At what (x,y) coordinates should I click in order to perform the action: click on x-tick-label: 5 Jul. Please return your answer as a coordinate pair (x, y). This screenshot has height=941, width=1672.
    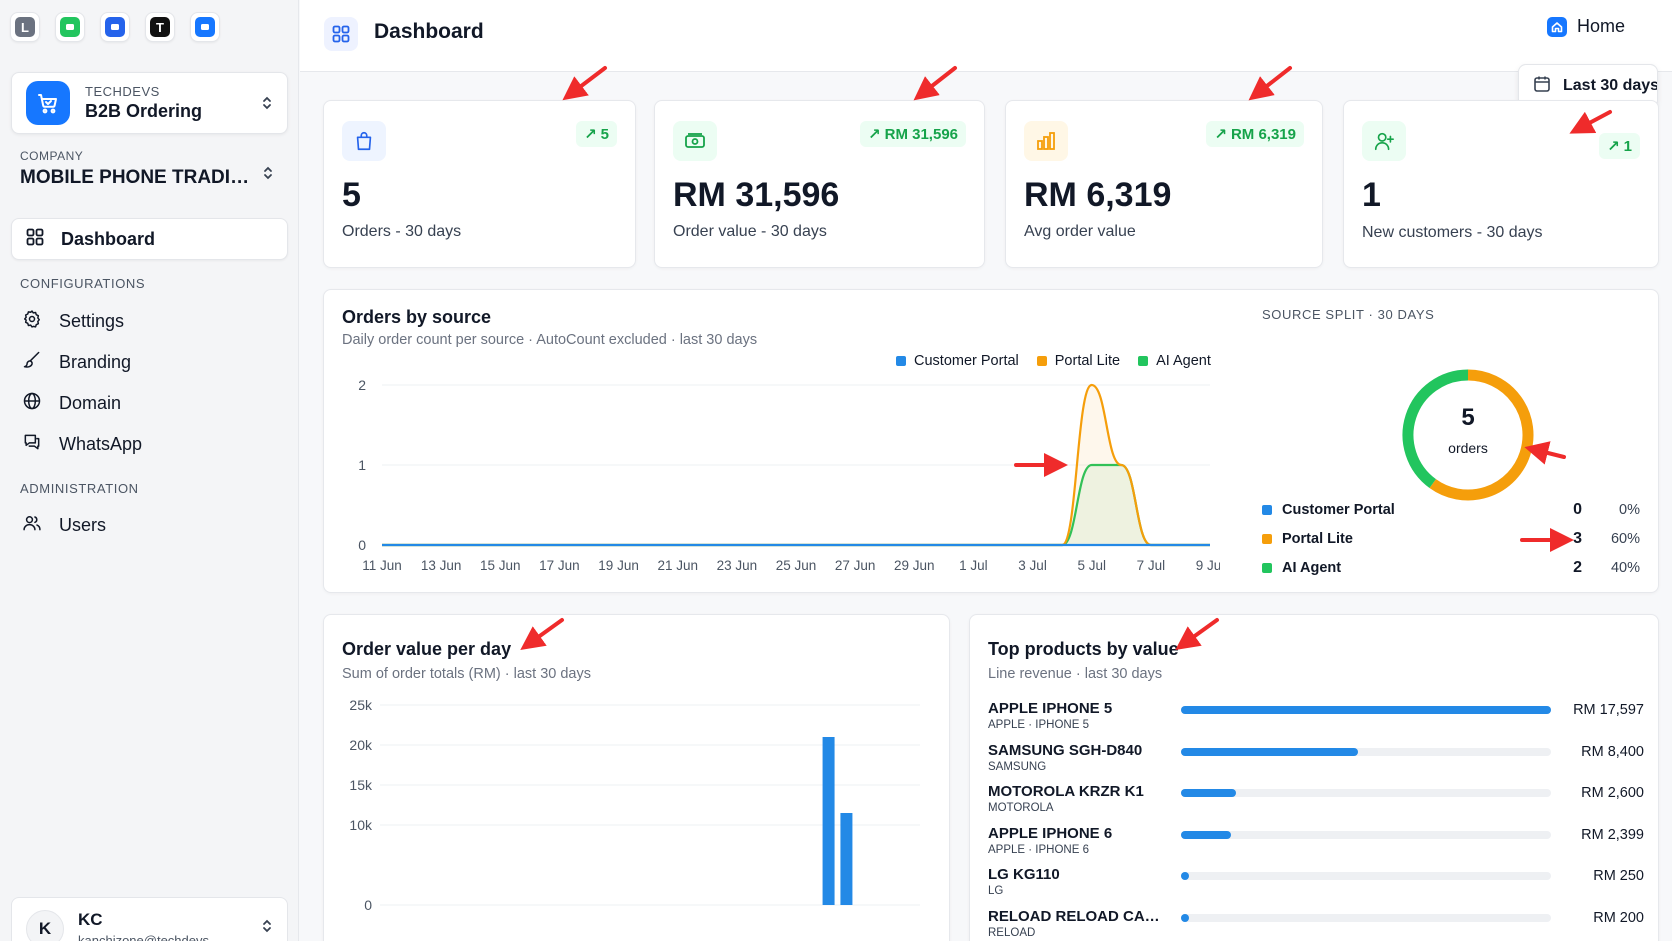
    Looking at the image, I should click on (1091, 565).